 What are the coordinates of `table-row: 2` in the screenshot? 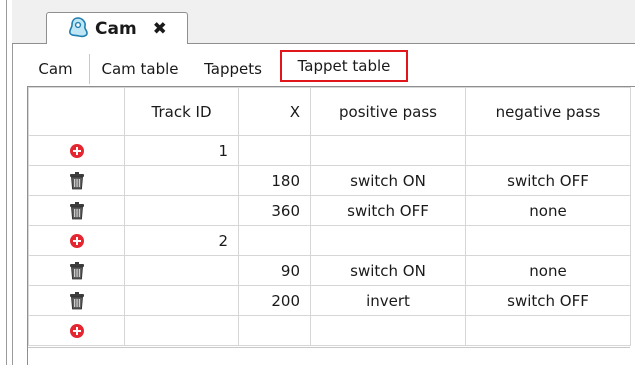 It's located at (329, 240).